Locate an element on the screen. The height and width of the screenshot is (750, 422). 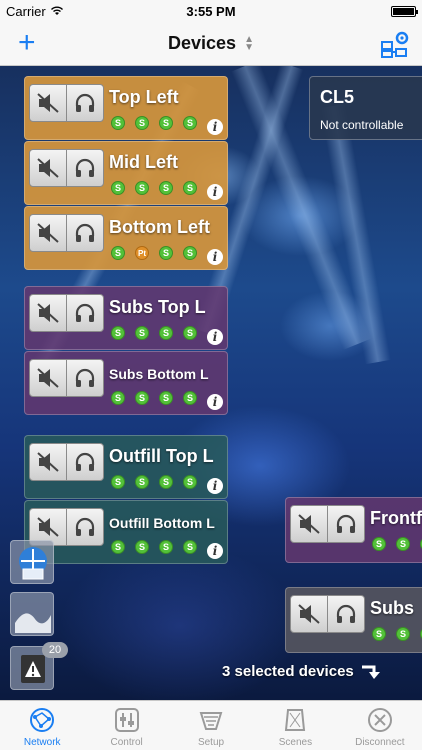
console-tile: CL5 Not controllable is located at coordinates (365, 108).